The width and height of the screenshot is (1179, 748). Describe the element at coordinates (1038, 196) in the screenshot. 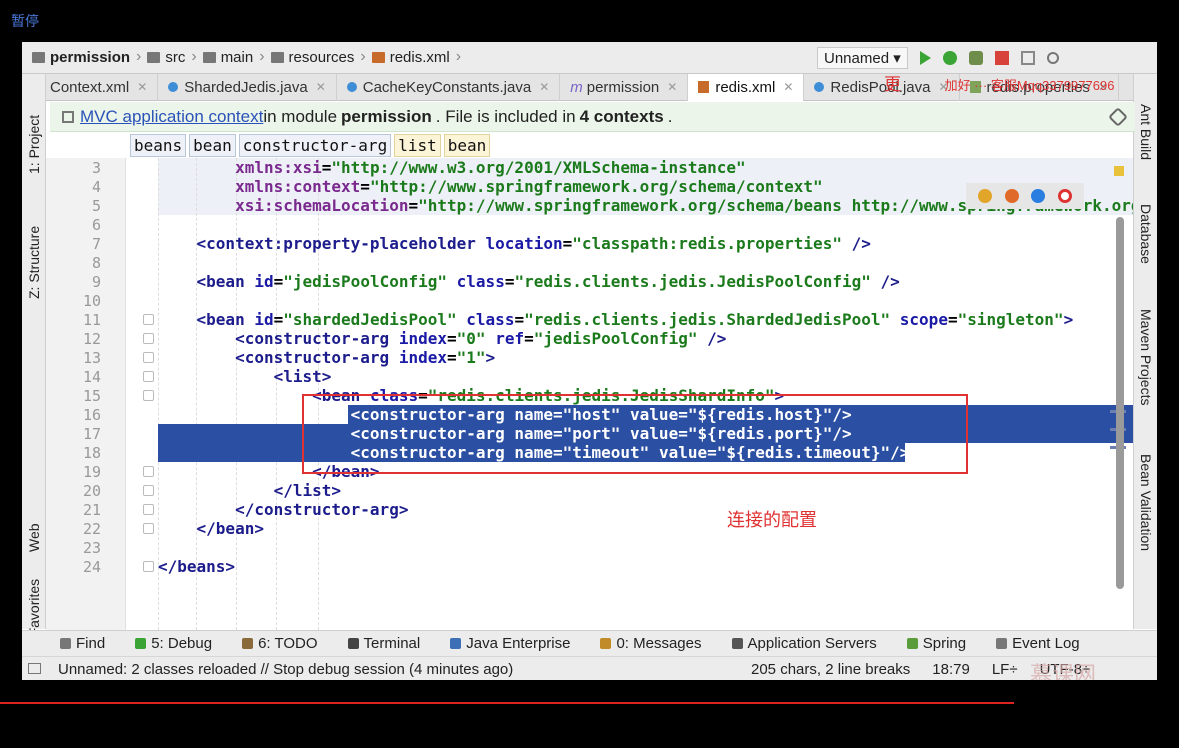

I see `safari-icon` at that location.